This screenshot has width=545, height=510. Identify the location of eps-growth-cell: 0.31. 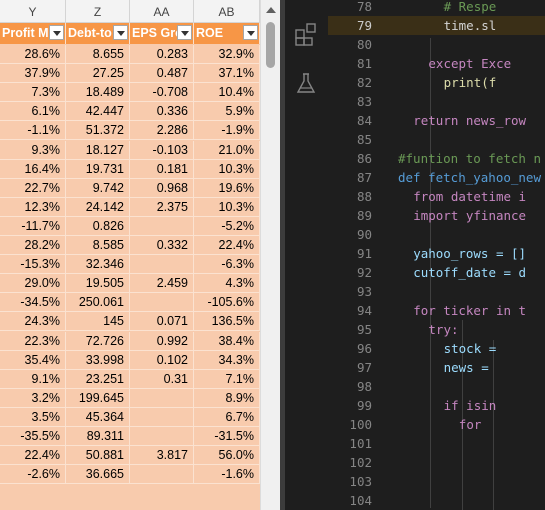
(162, 379).